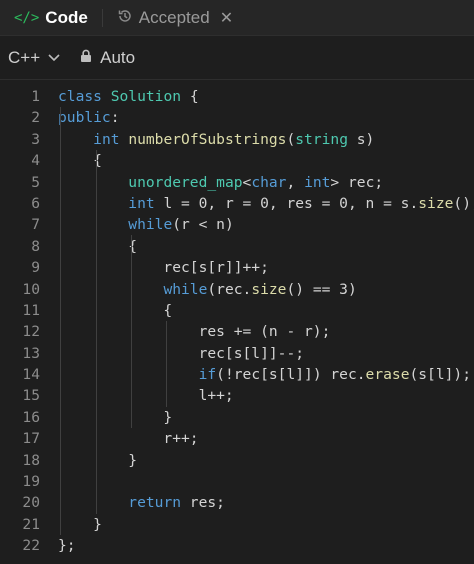  I want to click on code-text: while(rec.size() == 3), so click(260, 289).